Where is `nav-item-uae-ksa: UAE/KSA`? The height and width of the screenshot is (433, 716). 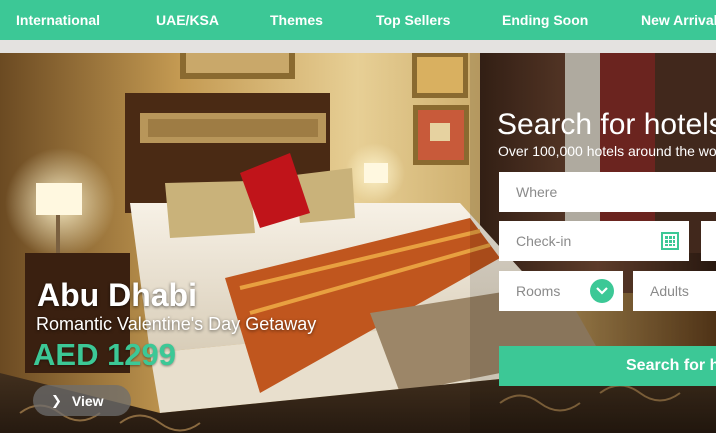 nav-item-uae-ksa: UAE/KSA is located at coordinates (187, 20).